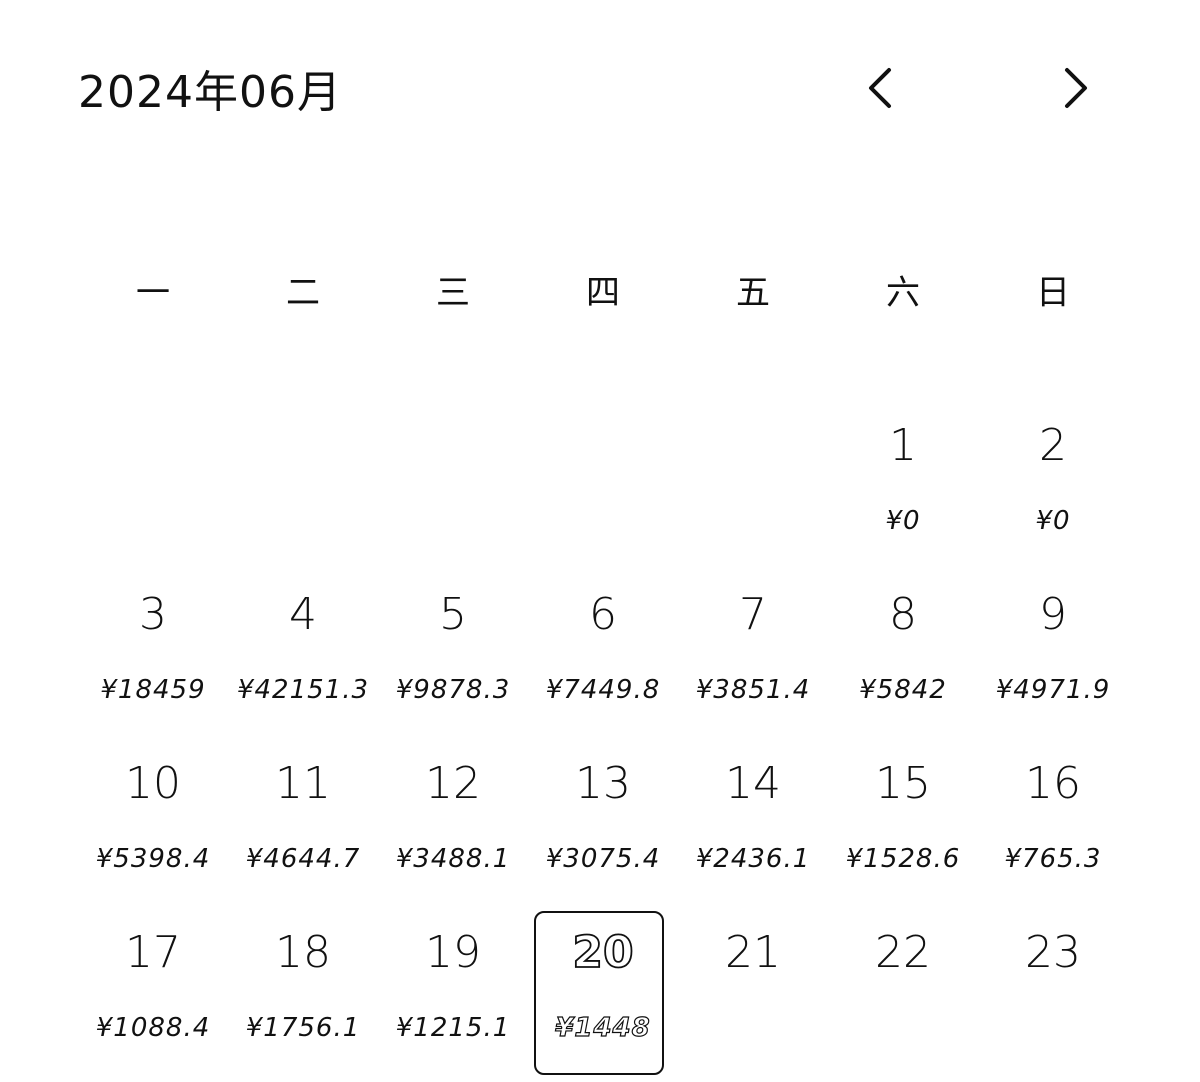 The width and height of the screenshot is (1200, 1082). What do you see at coordinates (453, 1028) in the screenshot?
I see `day-amount: ¥1215.1` at bounding box center [453, 1028].